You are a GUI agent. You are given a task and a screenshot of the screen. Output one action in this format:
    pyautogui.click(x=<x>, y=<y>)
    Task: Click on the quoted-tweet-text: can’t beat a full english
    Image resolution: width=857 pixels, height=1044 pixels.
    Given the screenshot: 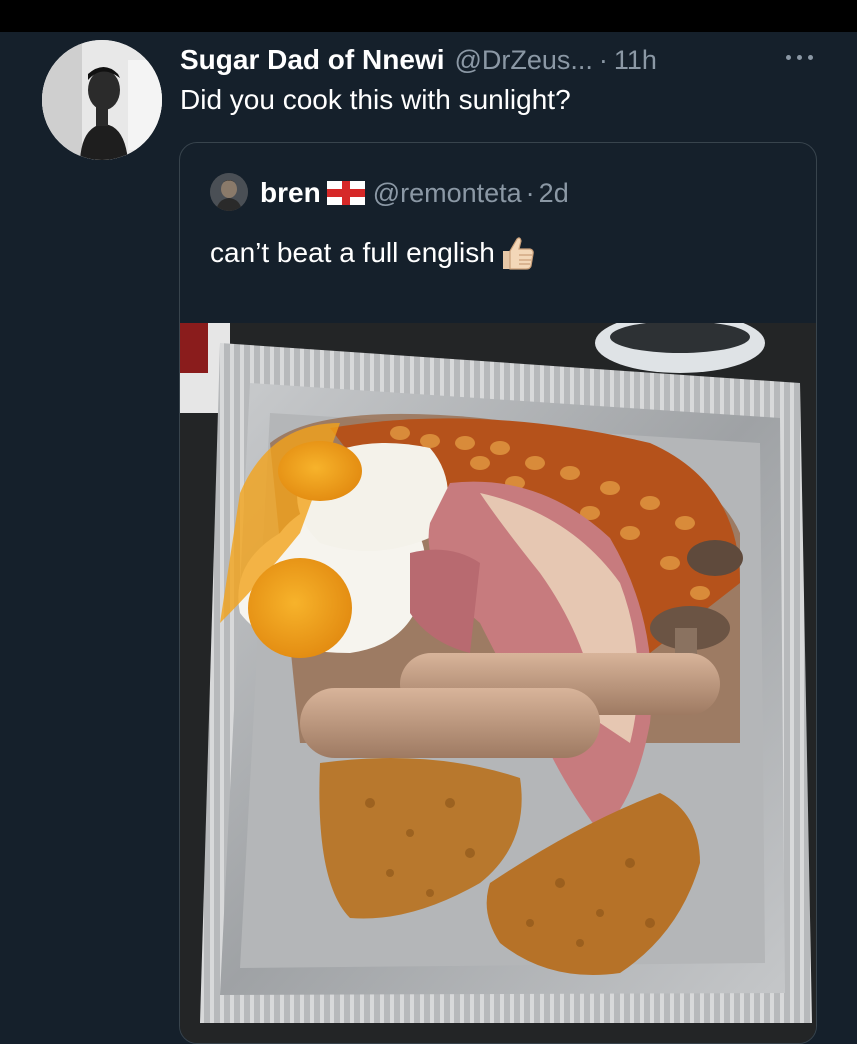 What is the action you would take?
    pyautogui.click(x=352, y=252)
    